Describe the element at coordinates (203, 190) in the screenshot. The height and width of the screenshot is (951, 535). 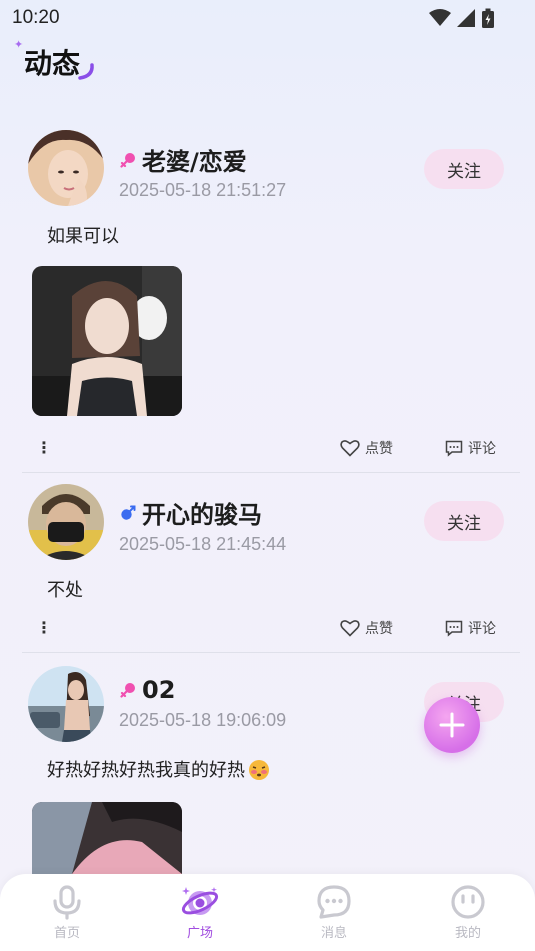
I see `post-time: 2025-05-18 21:51:27` at that location.